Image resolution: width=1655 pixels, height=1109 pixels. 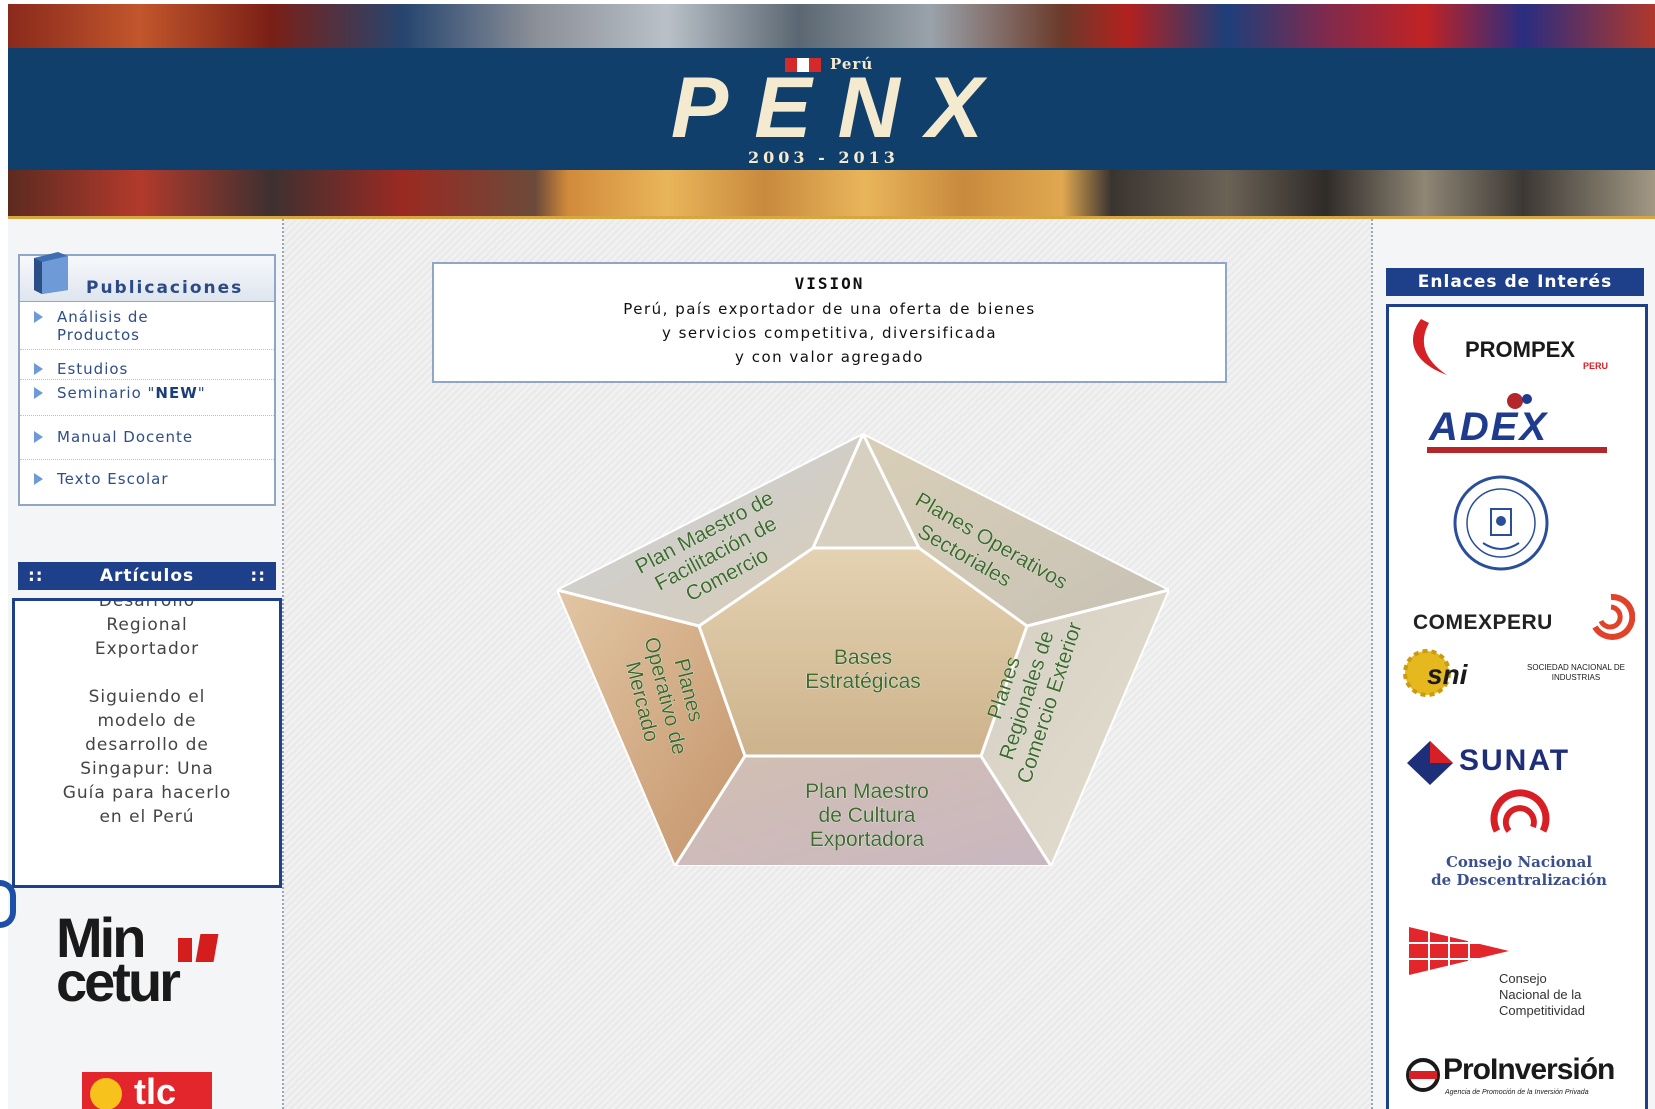 I want to click on seal-icon, so click(x=1501, y=523).